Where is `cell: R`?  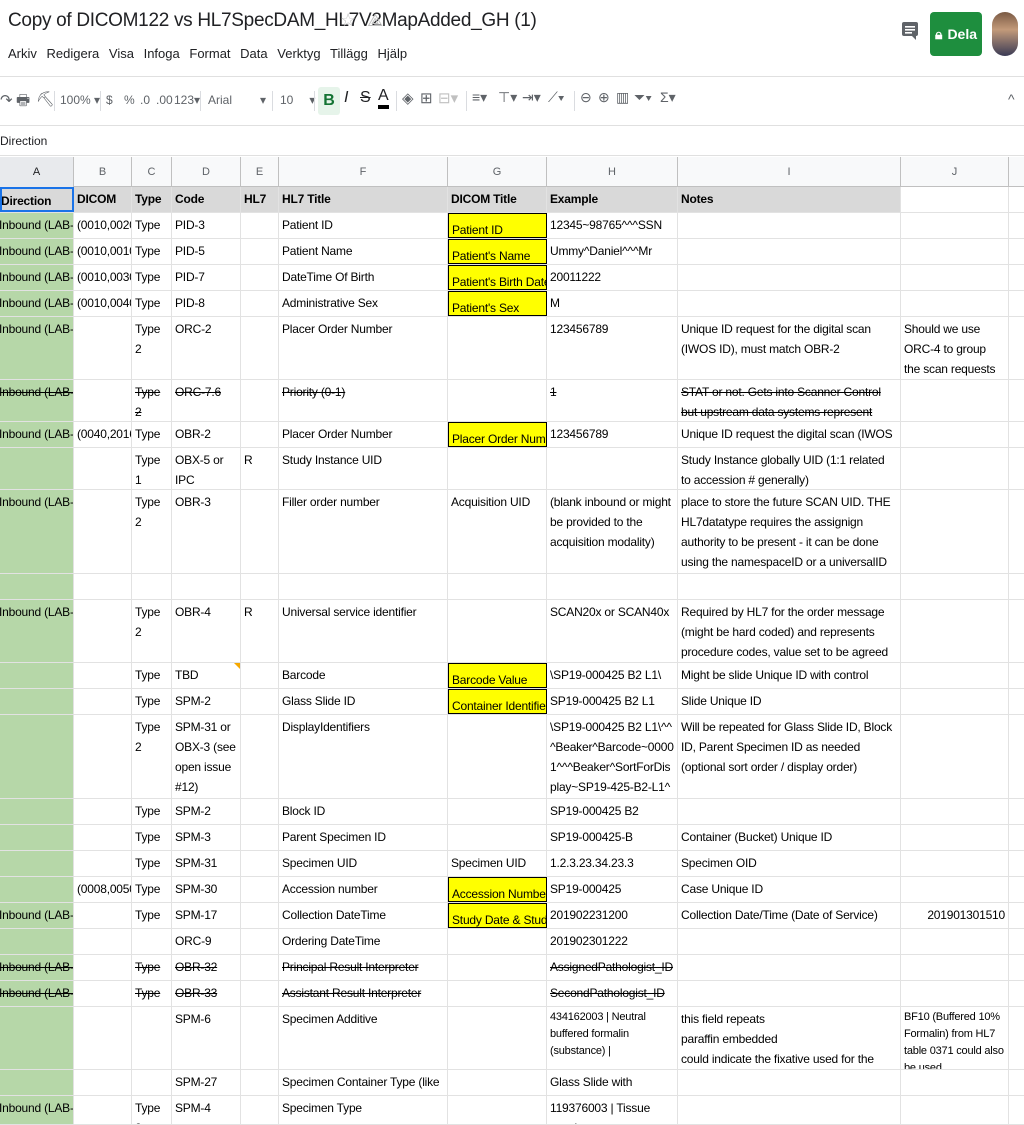 cell: R is located at coordinates (260, 468).